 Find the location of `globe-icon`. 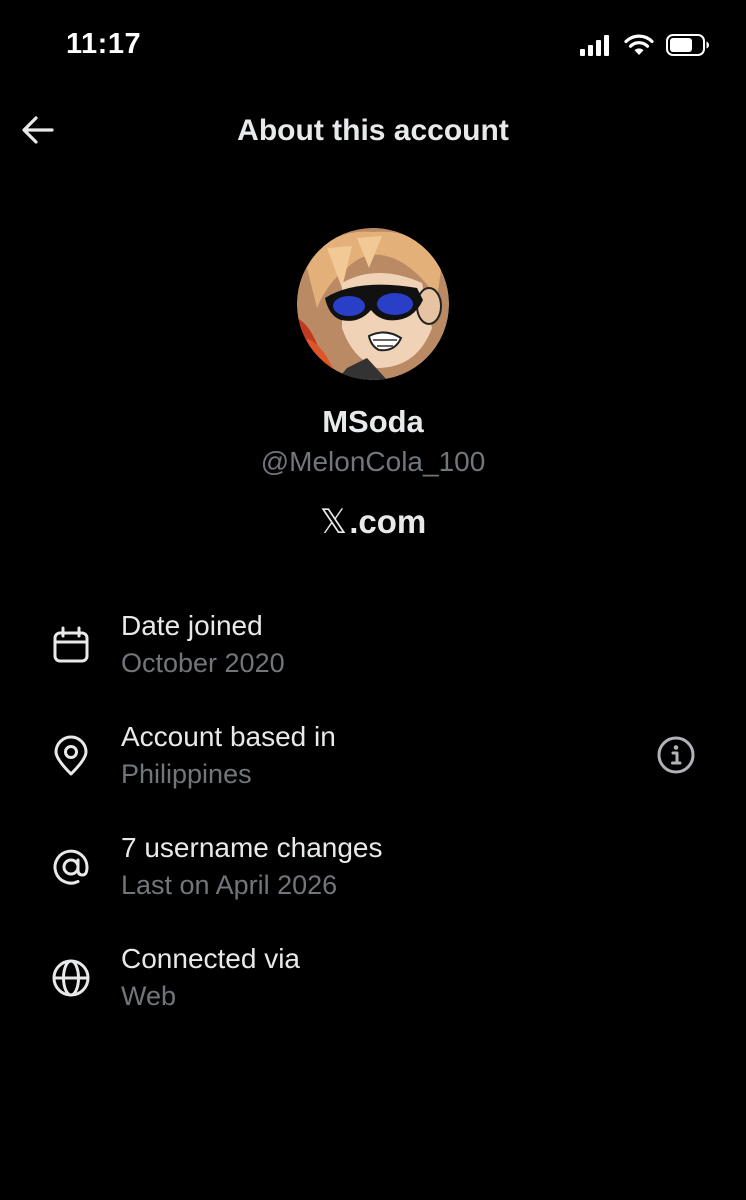

globe-icon is located at coordinates (71, 978).